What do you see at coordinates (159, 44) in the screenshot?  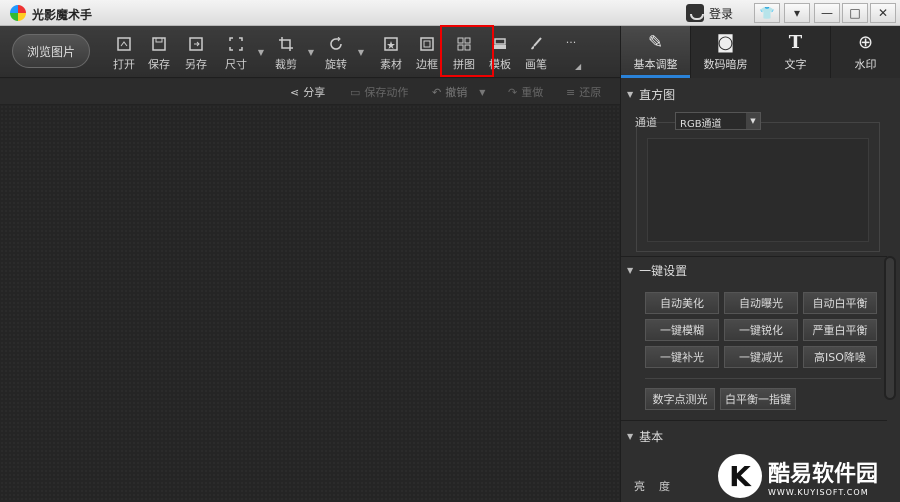 I see `save-icon` at bounding box center [159, 44].